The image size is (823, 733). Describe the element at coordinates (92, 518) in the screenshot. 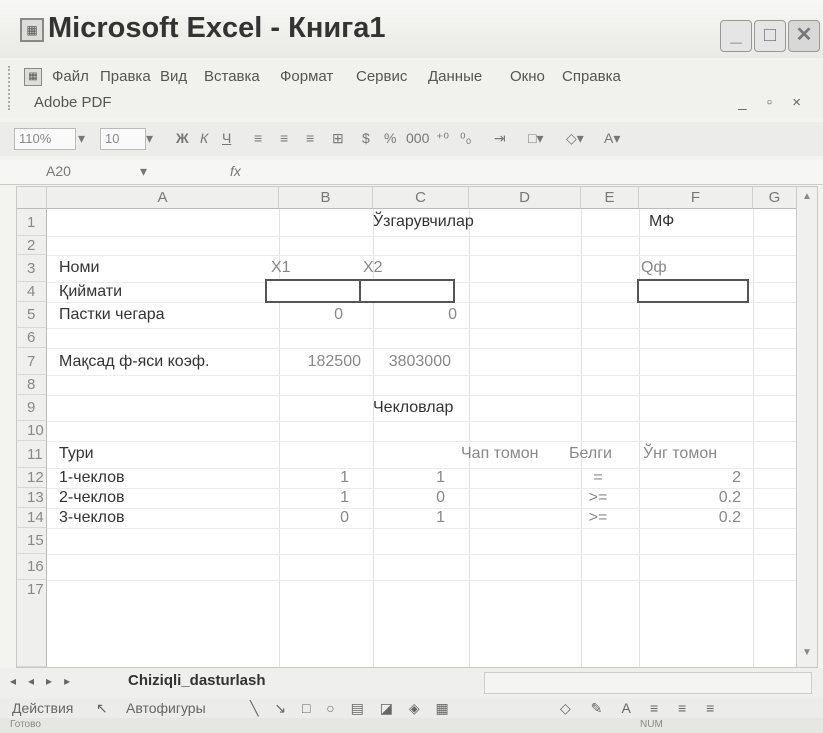

I see `cell-a14: 3-чеклов` at that location.